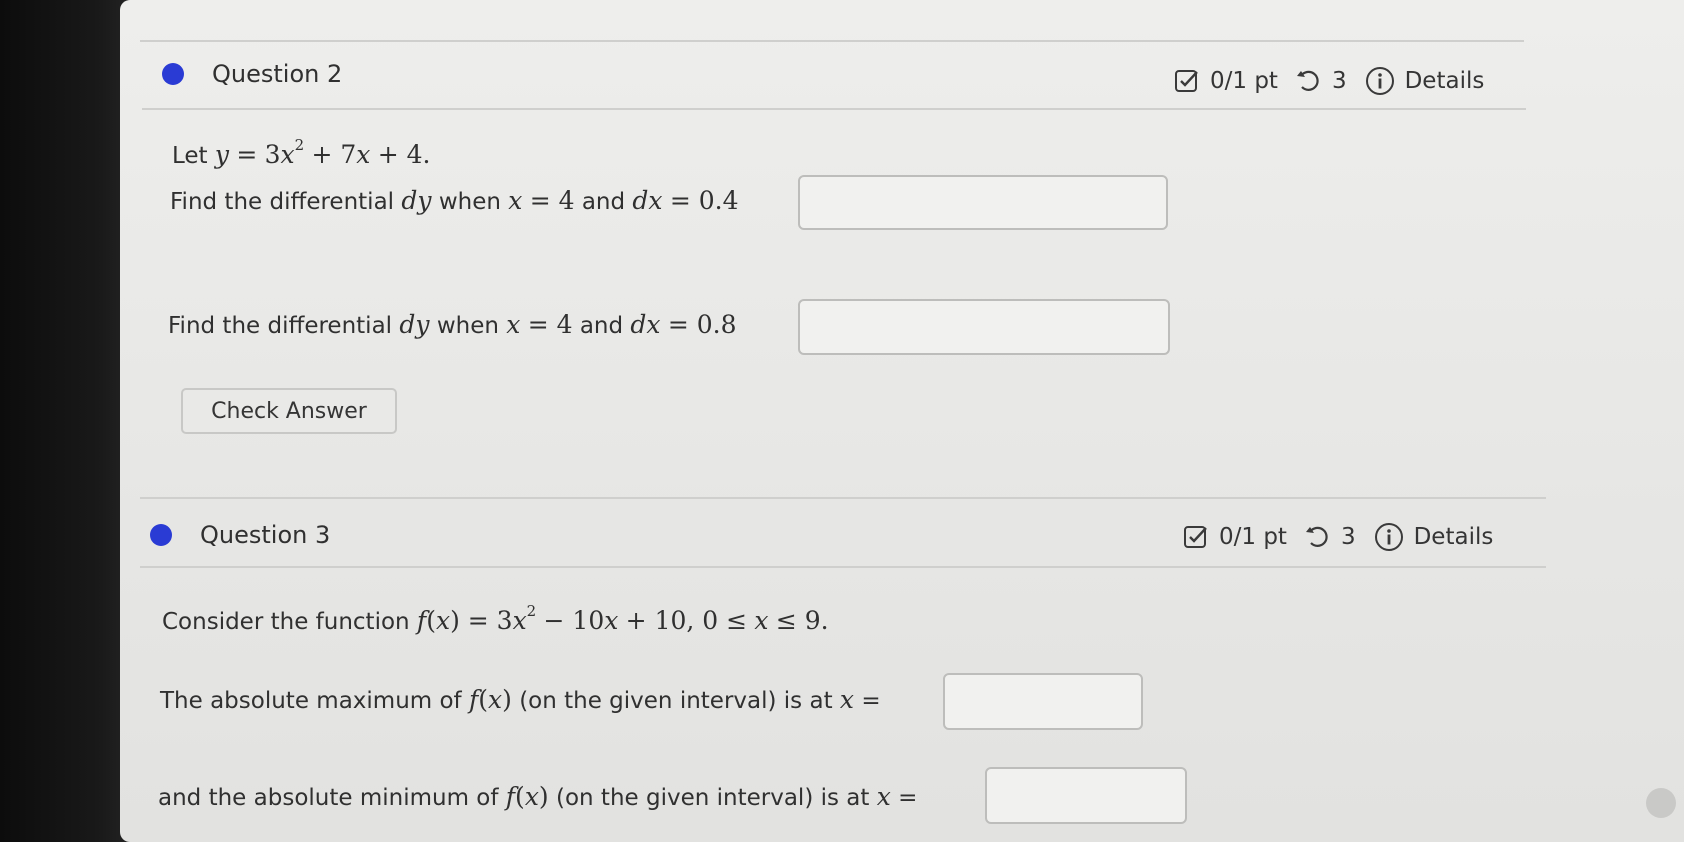 This screenshot has width=1684, height=842. I want to click on math-coef: 3, so click(272, 154).